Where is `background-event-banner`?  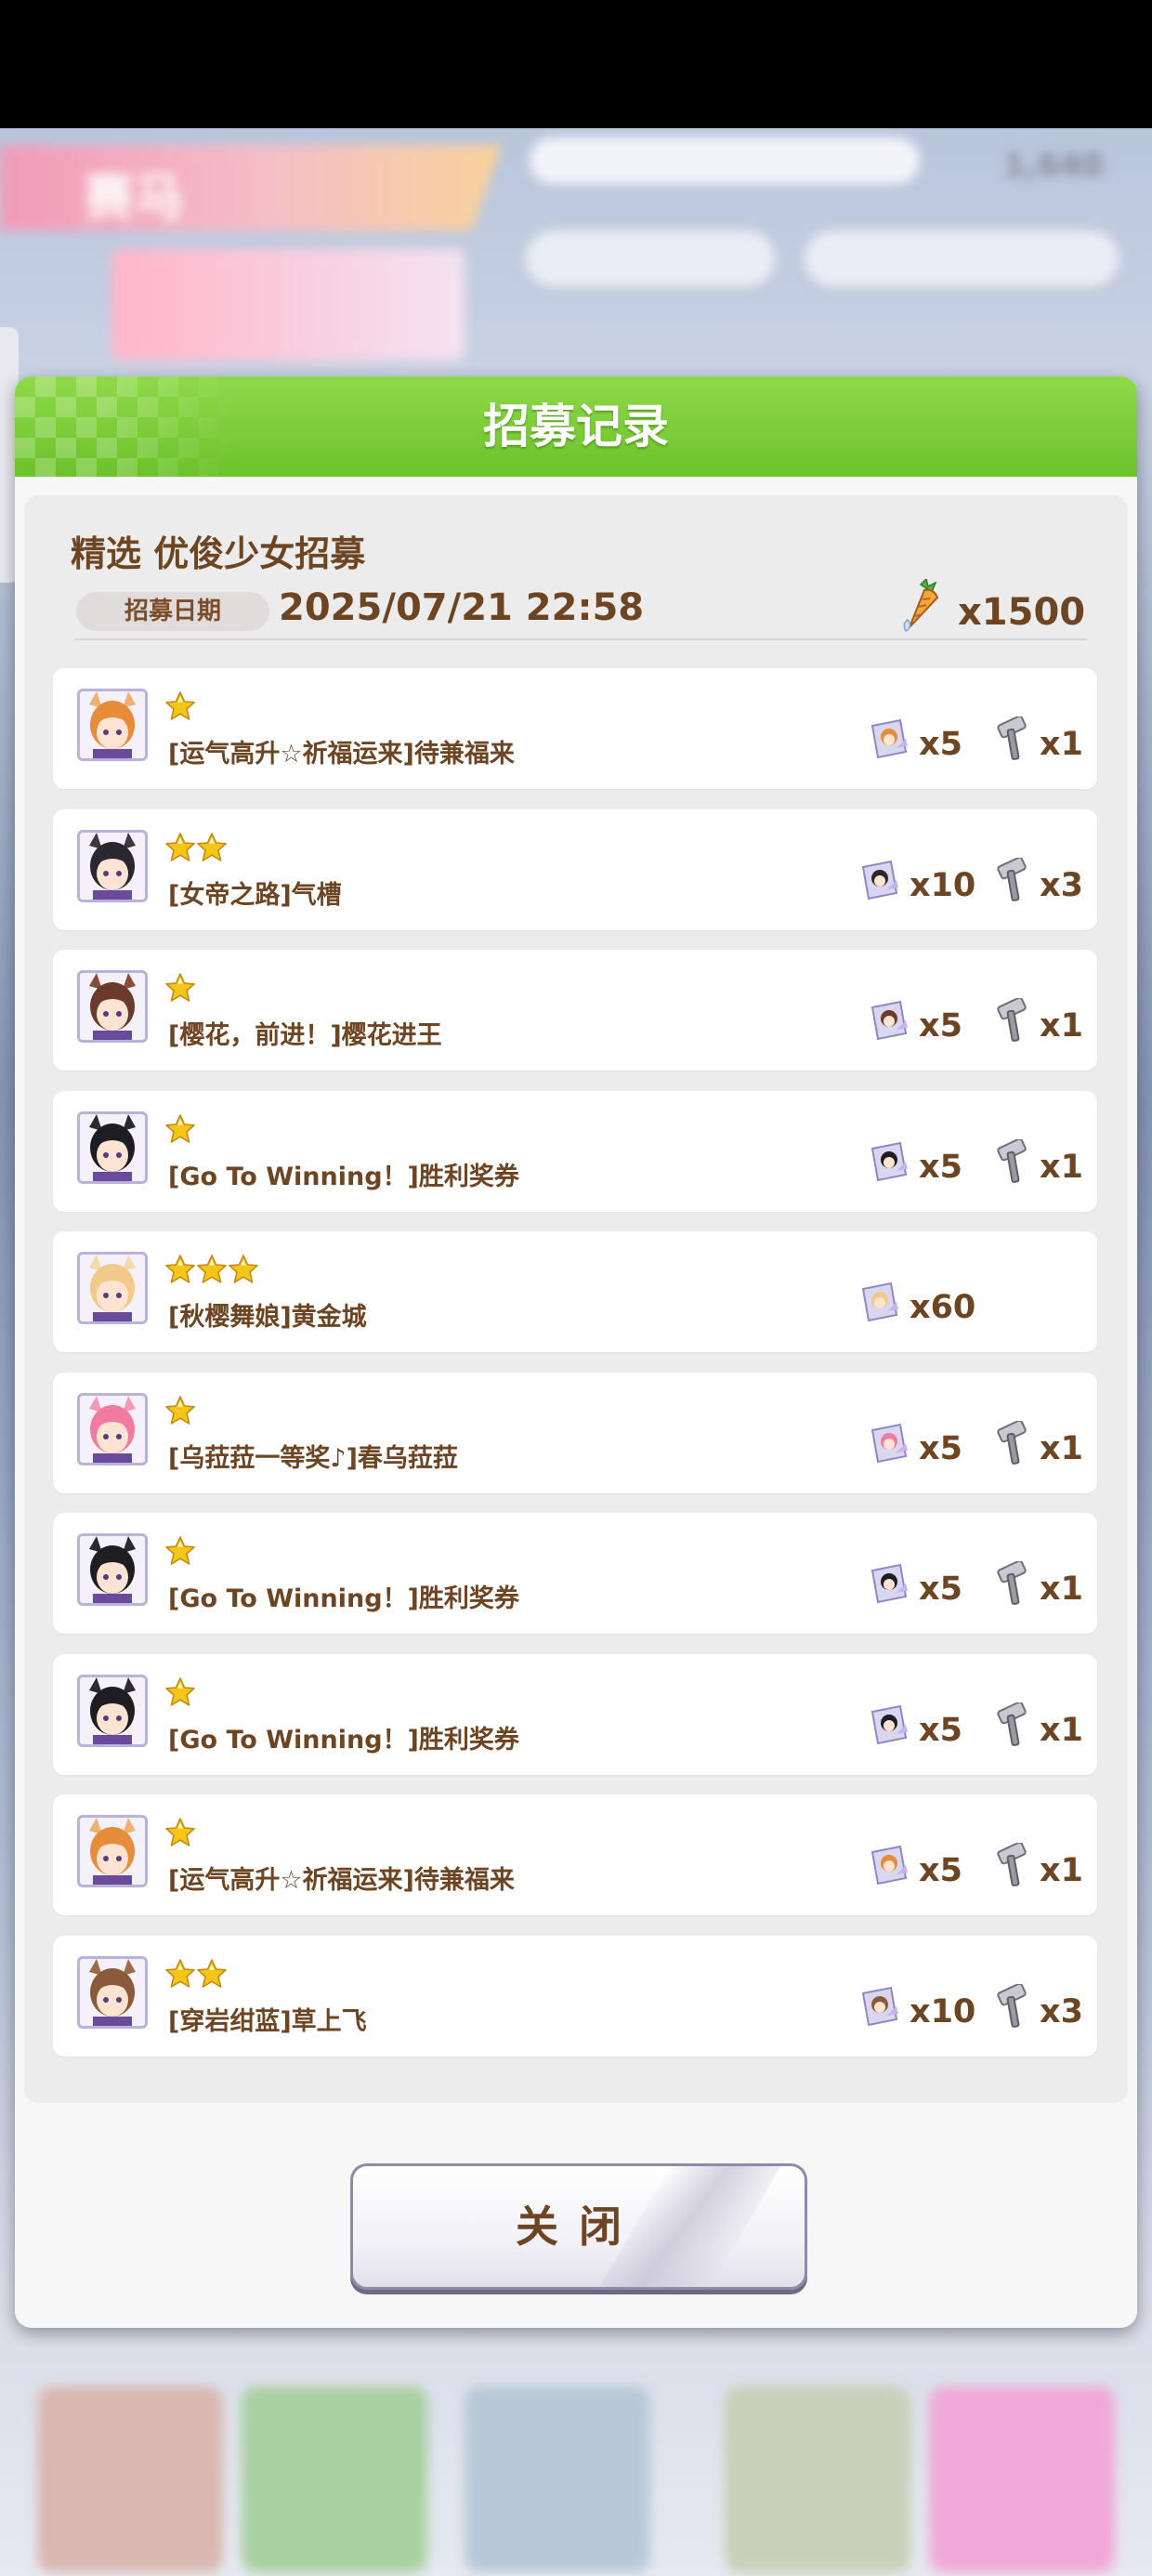
background-event-banner is located at coordinates (288, 305).